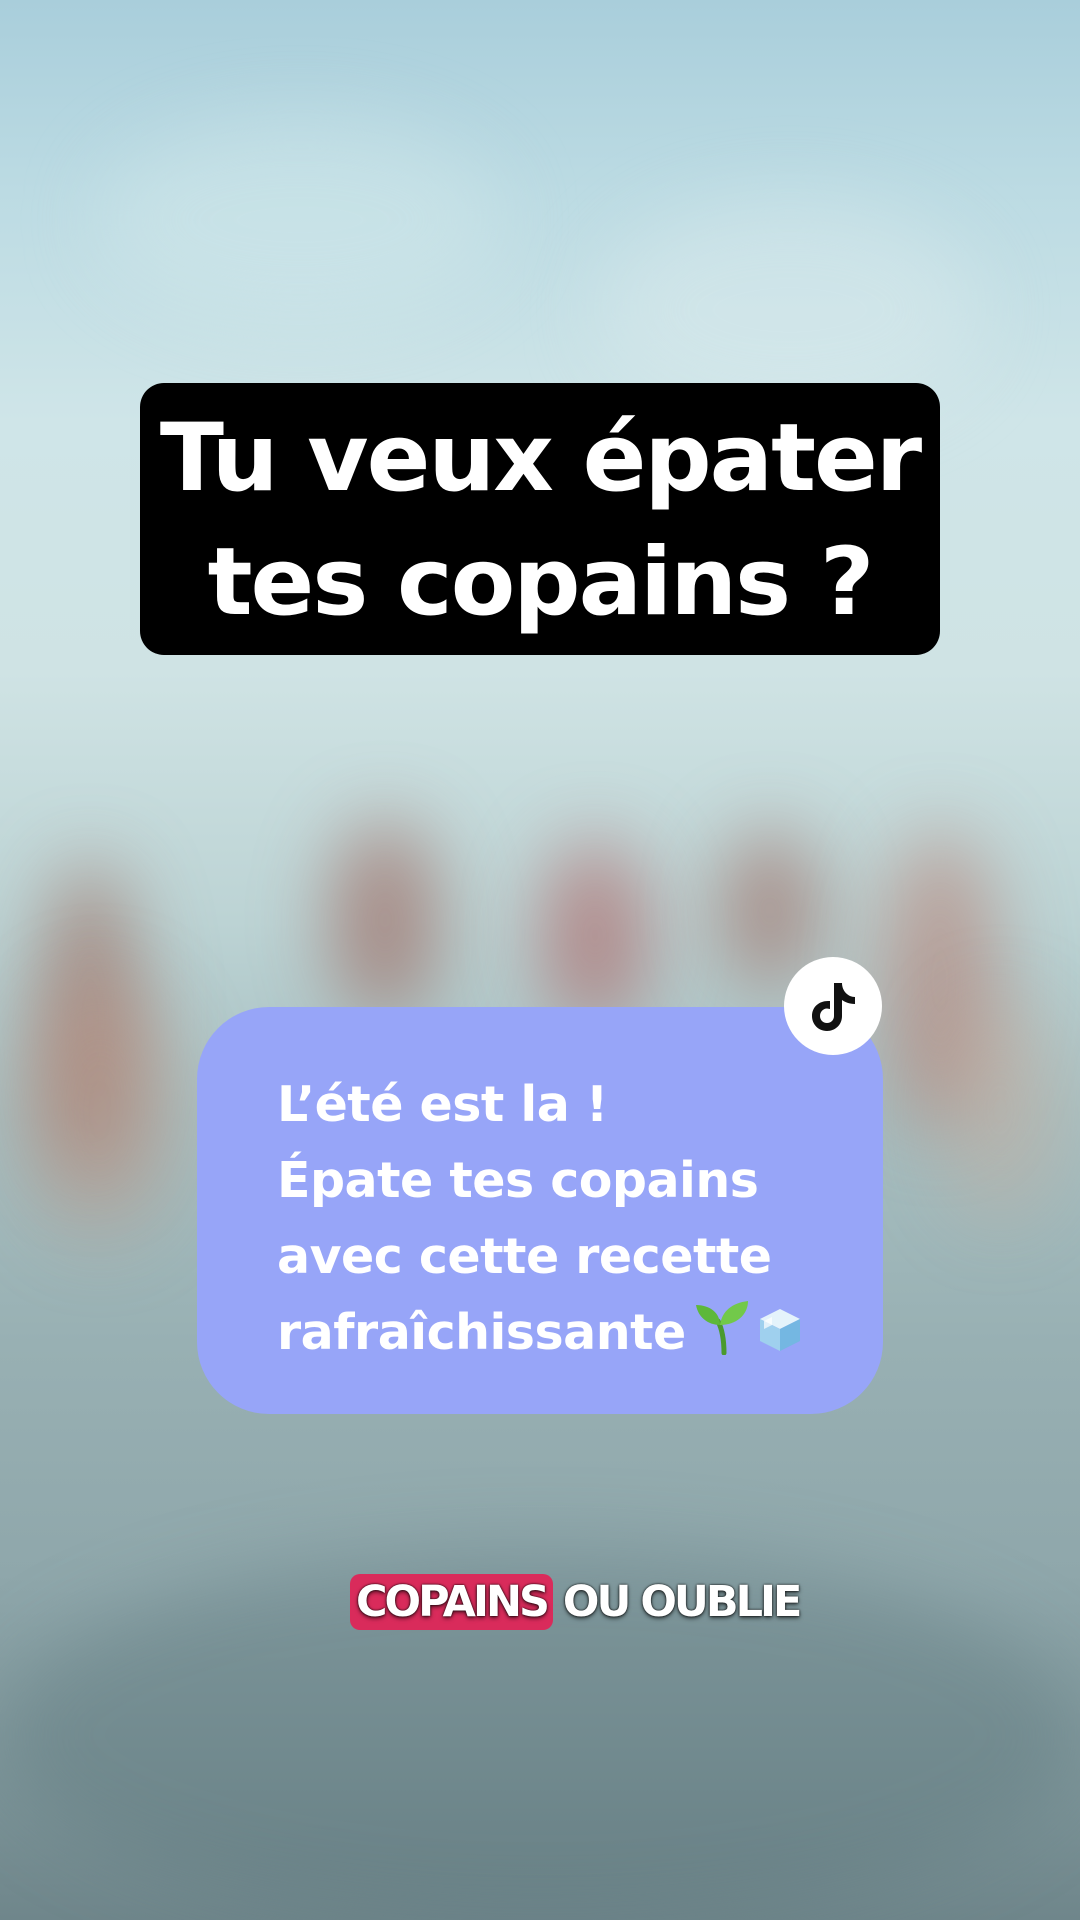  What do you see at coordinates (540, 519) in the screenshot?
I see `caption-box: Tu veux épater tes copains ?` at bounding box center [540, 519].